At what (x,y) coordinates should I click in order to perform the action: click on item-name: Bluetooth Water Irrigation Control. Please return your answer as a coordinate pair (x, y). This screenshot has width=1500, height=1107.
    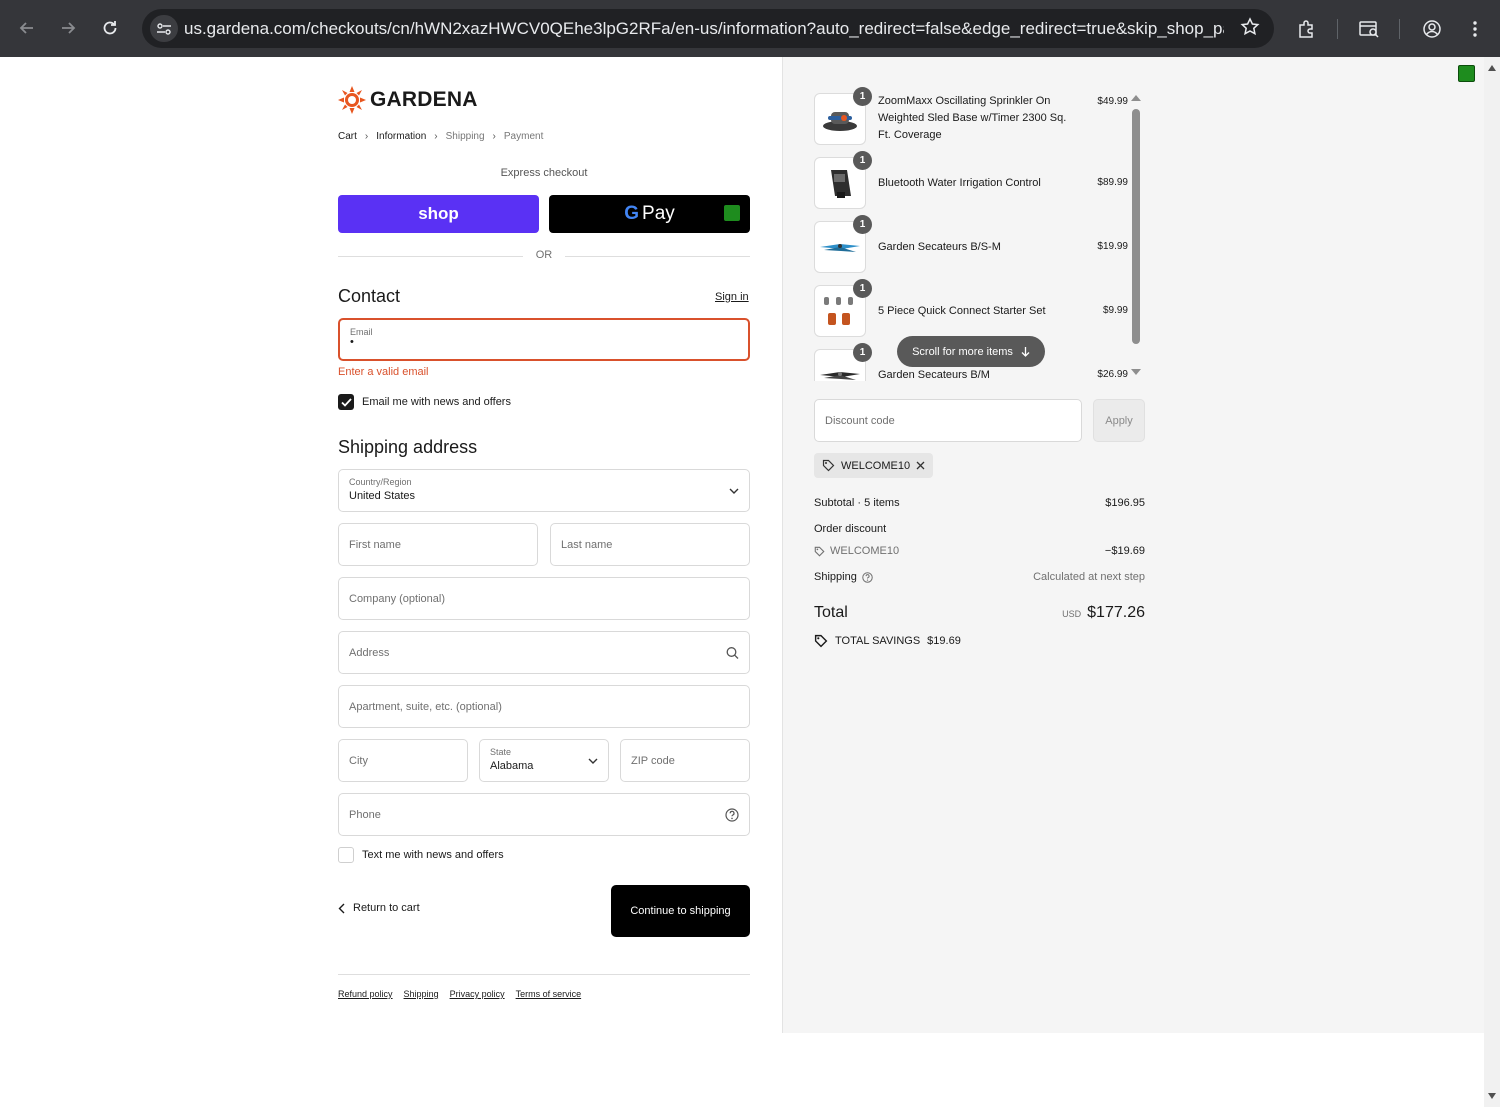
    Looking at the image, I should click on (959, 183).